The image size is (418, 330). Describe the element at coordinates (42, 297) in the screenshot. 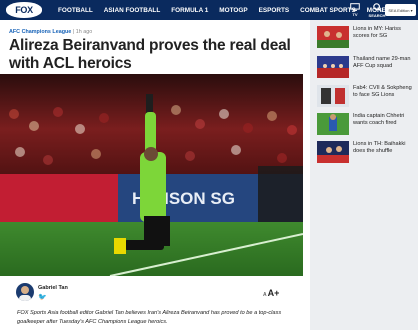

I see `twitter-icon: 🐦` at that location.